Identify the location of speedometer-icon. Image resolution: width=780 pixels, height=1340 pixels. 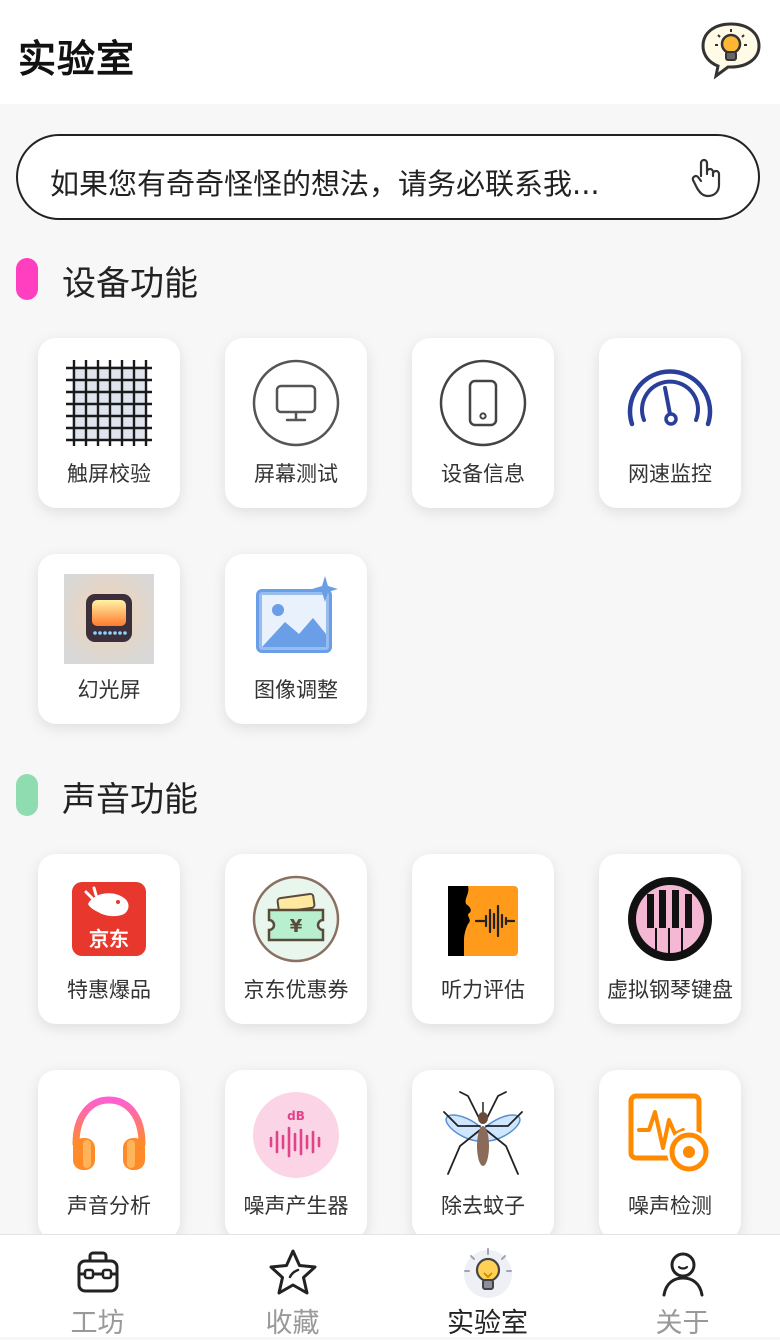
(670, 403).